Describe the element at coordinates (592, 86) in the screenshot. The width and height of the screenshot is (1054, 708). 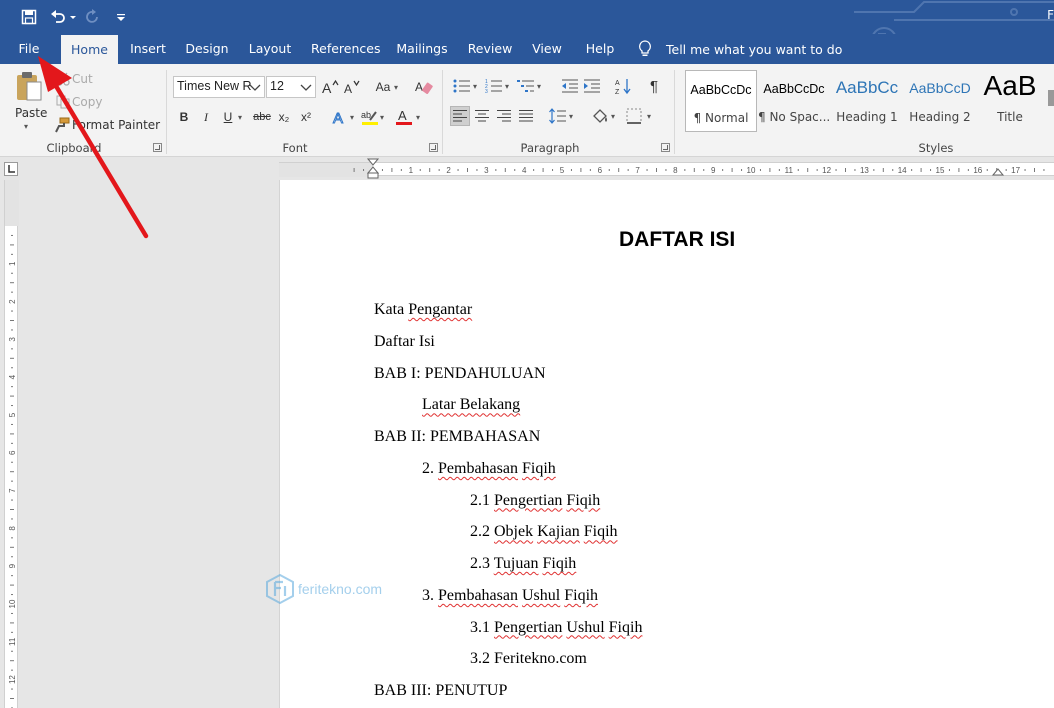
I see `increase-indent-icon` at that location.